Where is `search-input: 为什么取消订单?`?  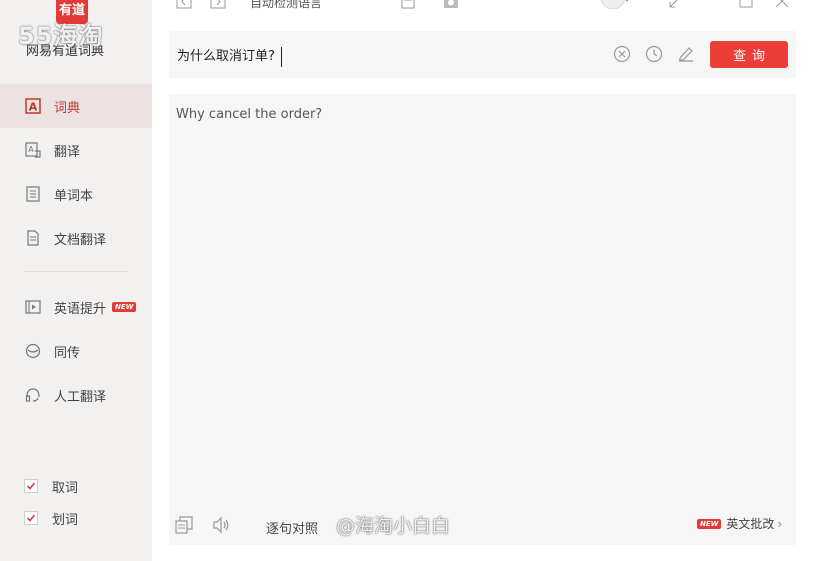
search-input: 为什么取消订单? is located at coordinates (229, 56).